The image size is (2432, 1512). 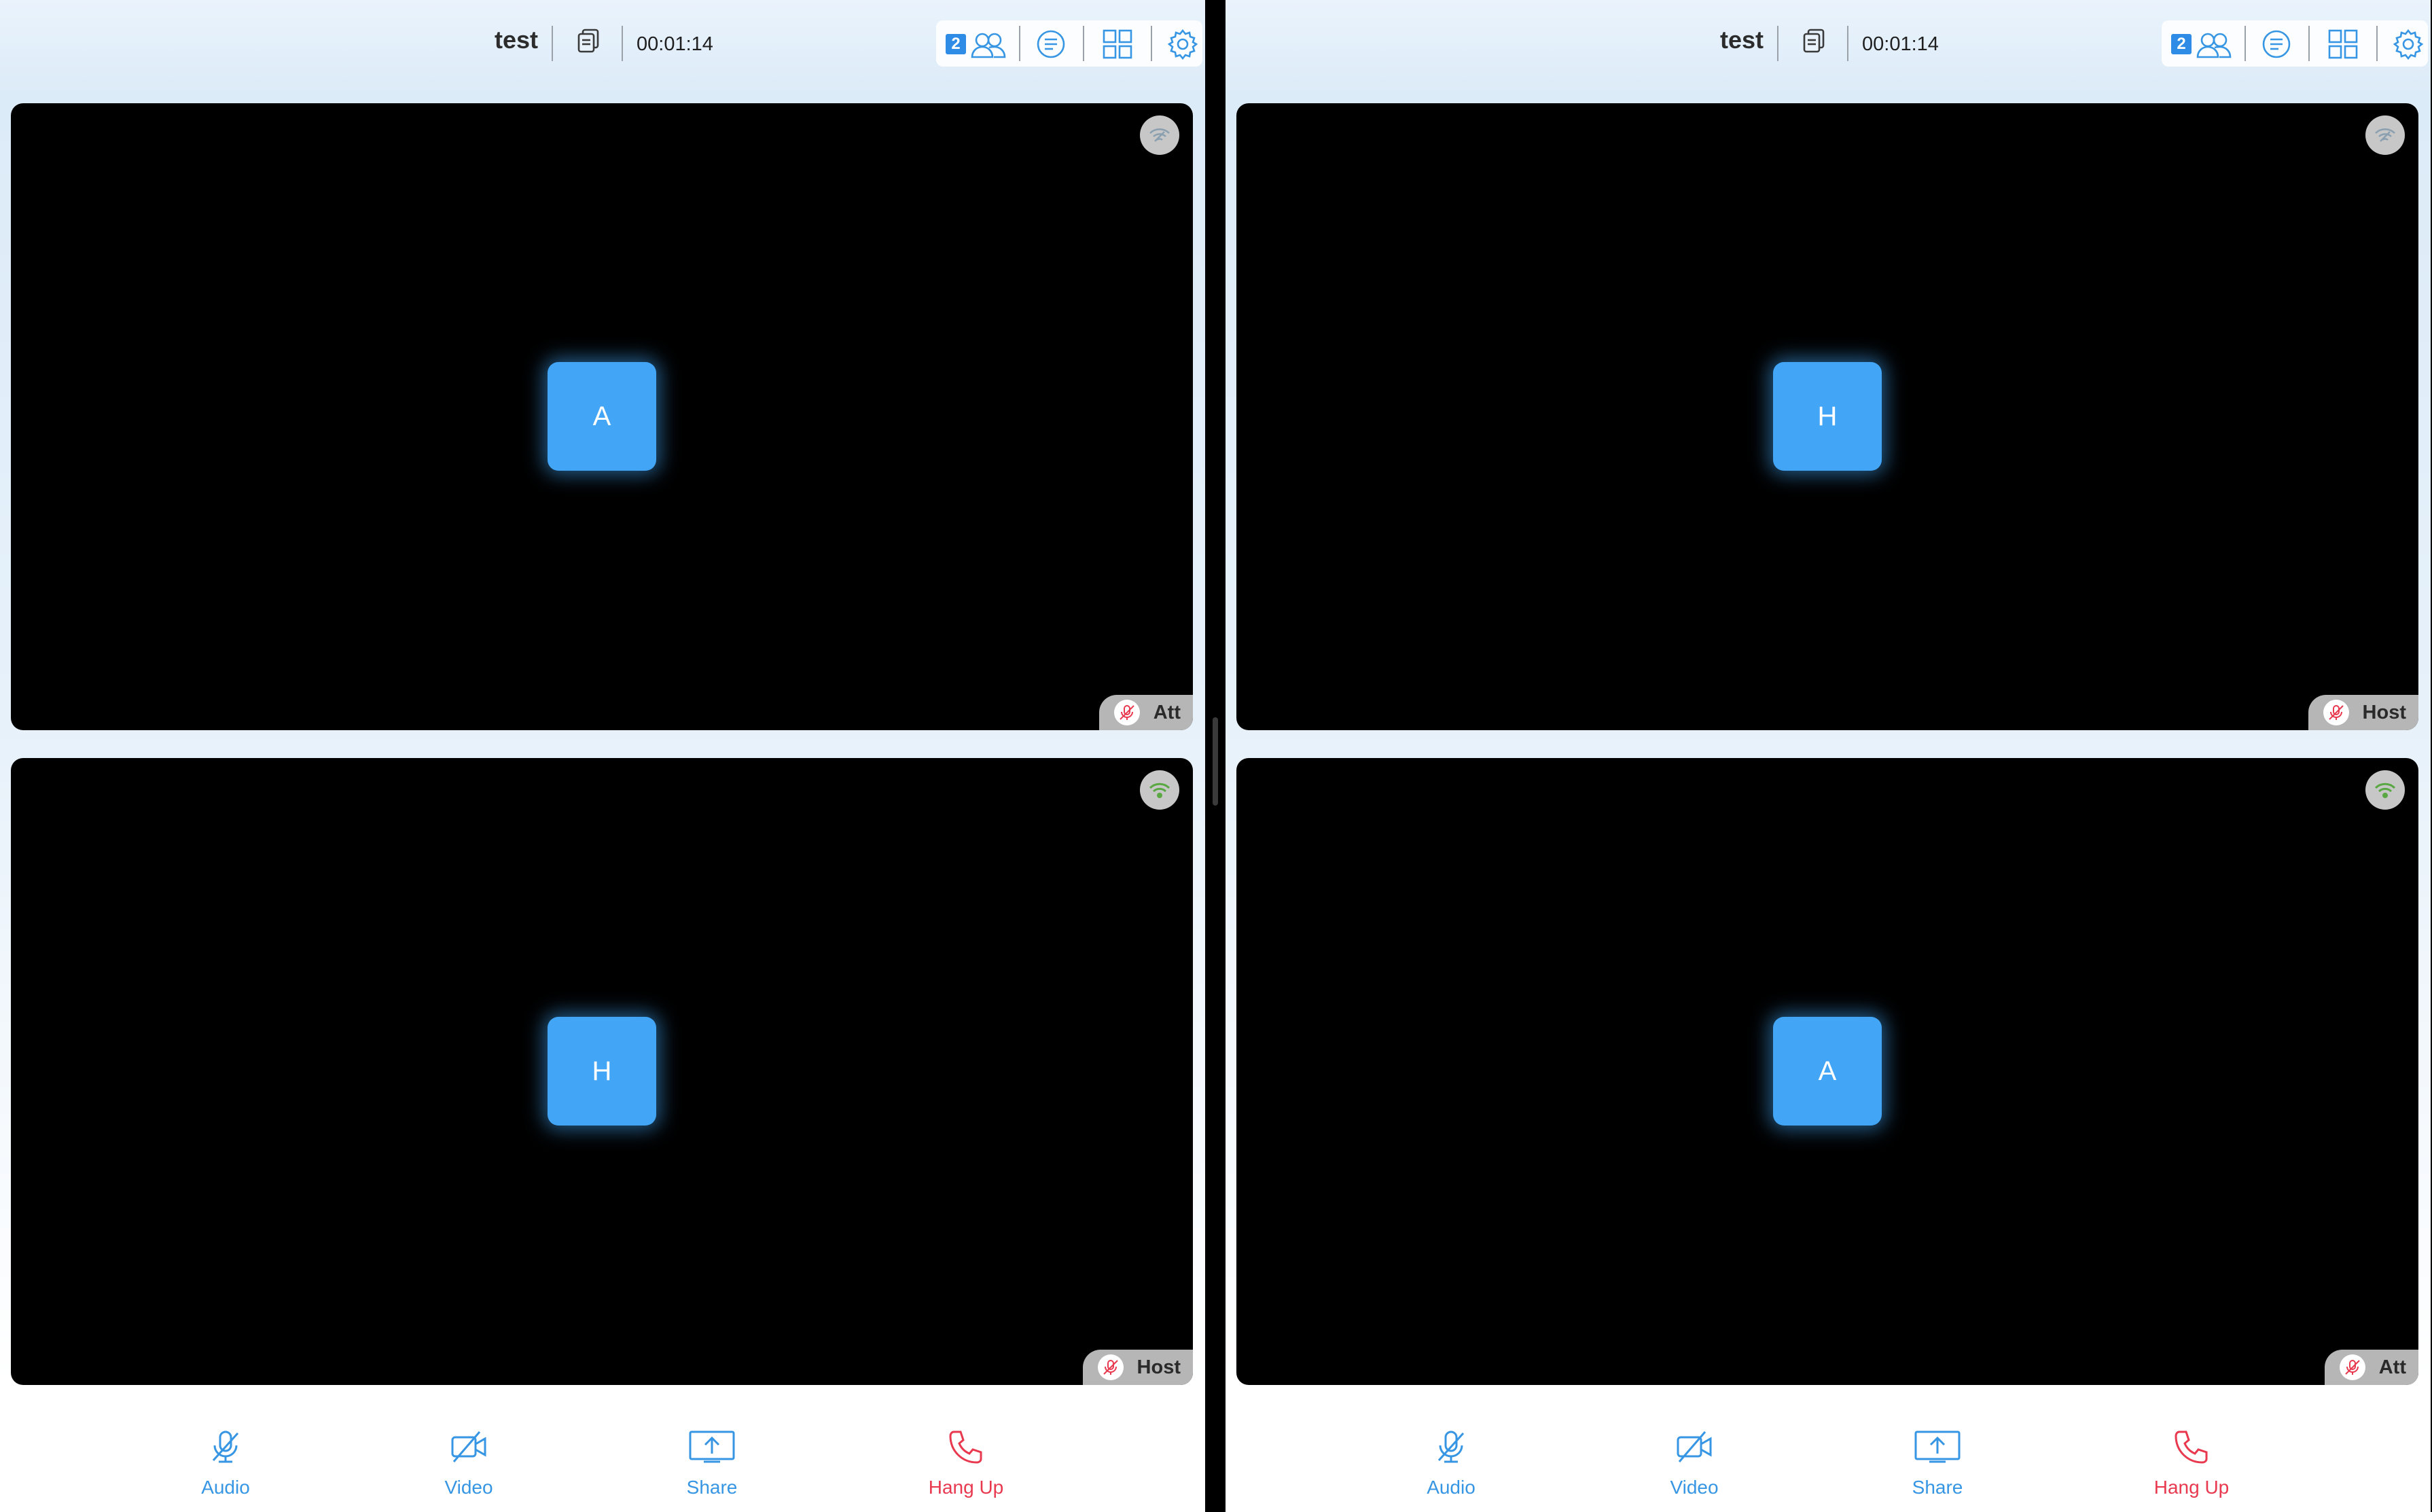 What do you see at coordinates (1215, 762) in the screenshot?
I see `split-drag-handle` at bounding box center [1215, 762].